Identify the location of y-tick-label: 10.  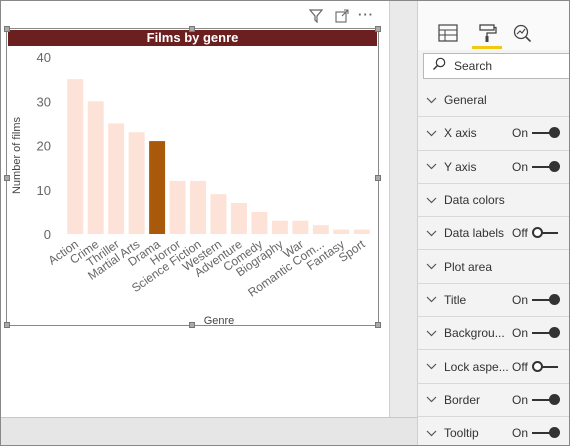
(44, 190).